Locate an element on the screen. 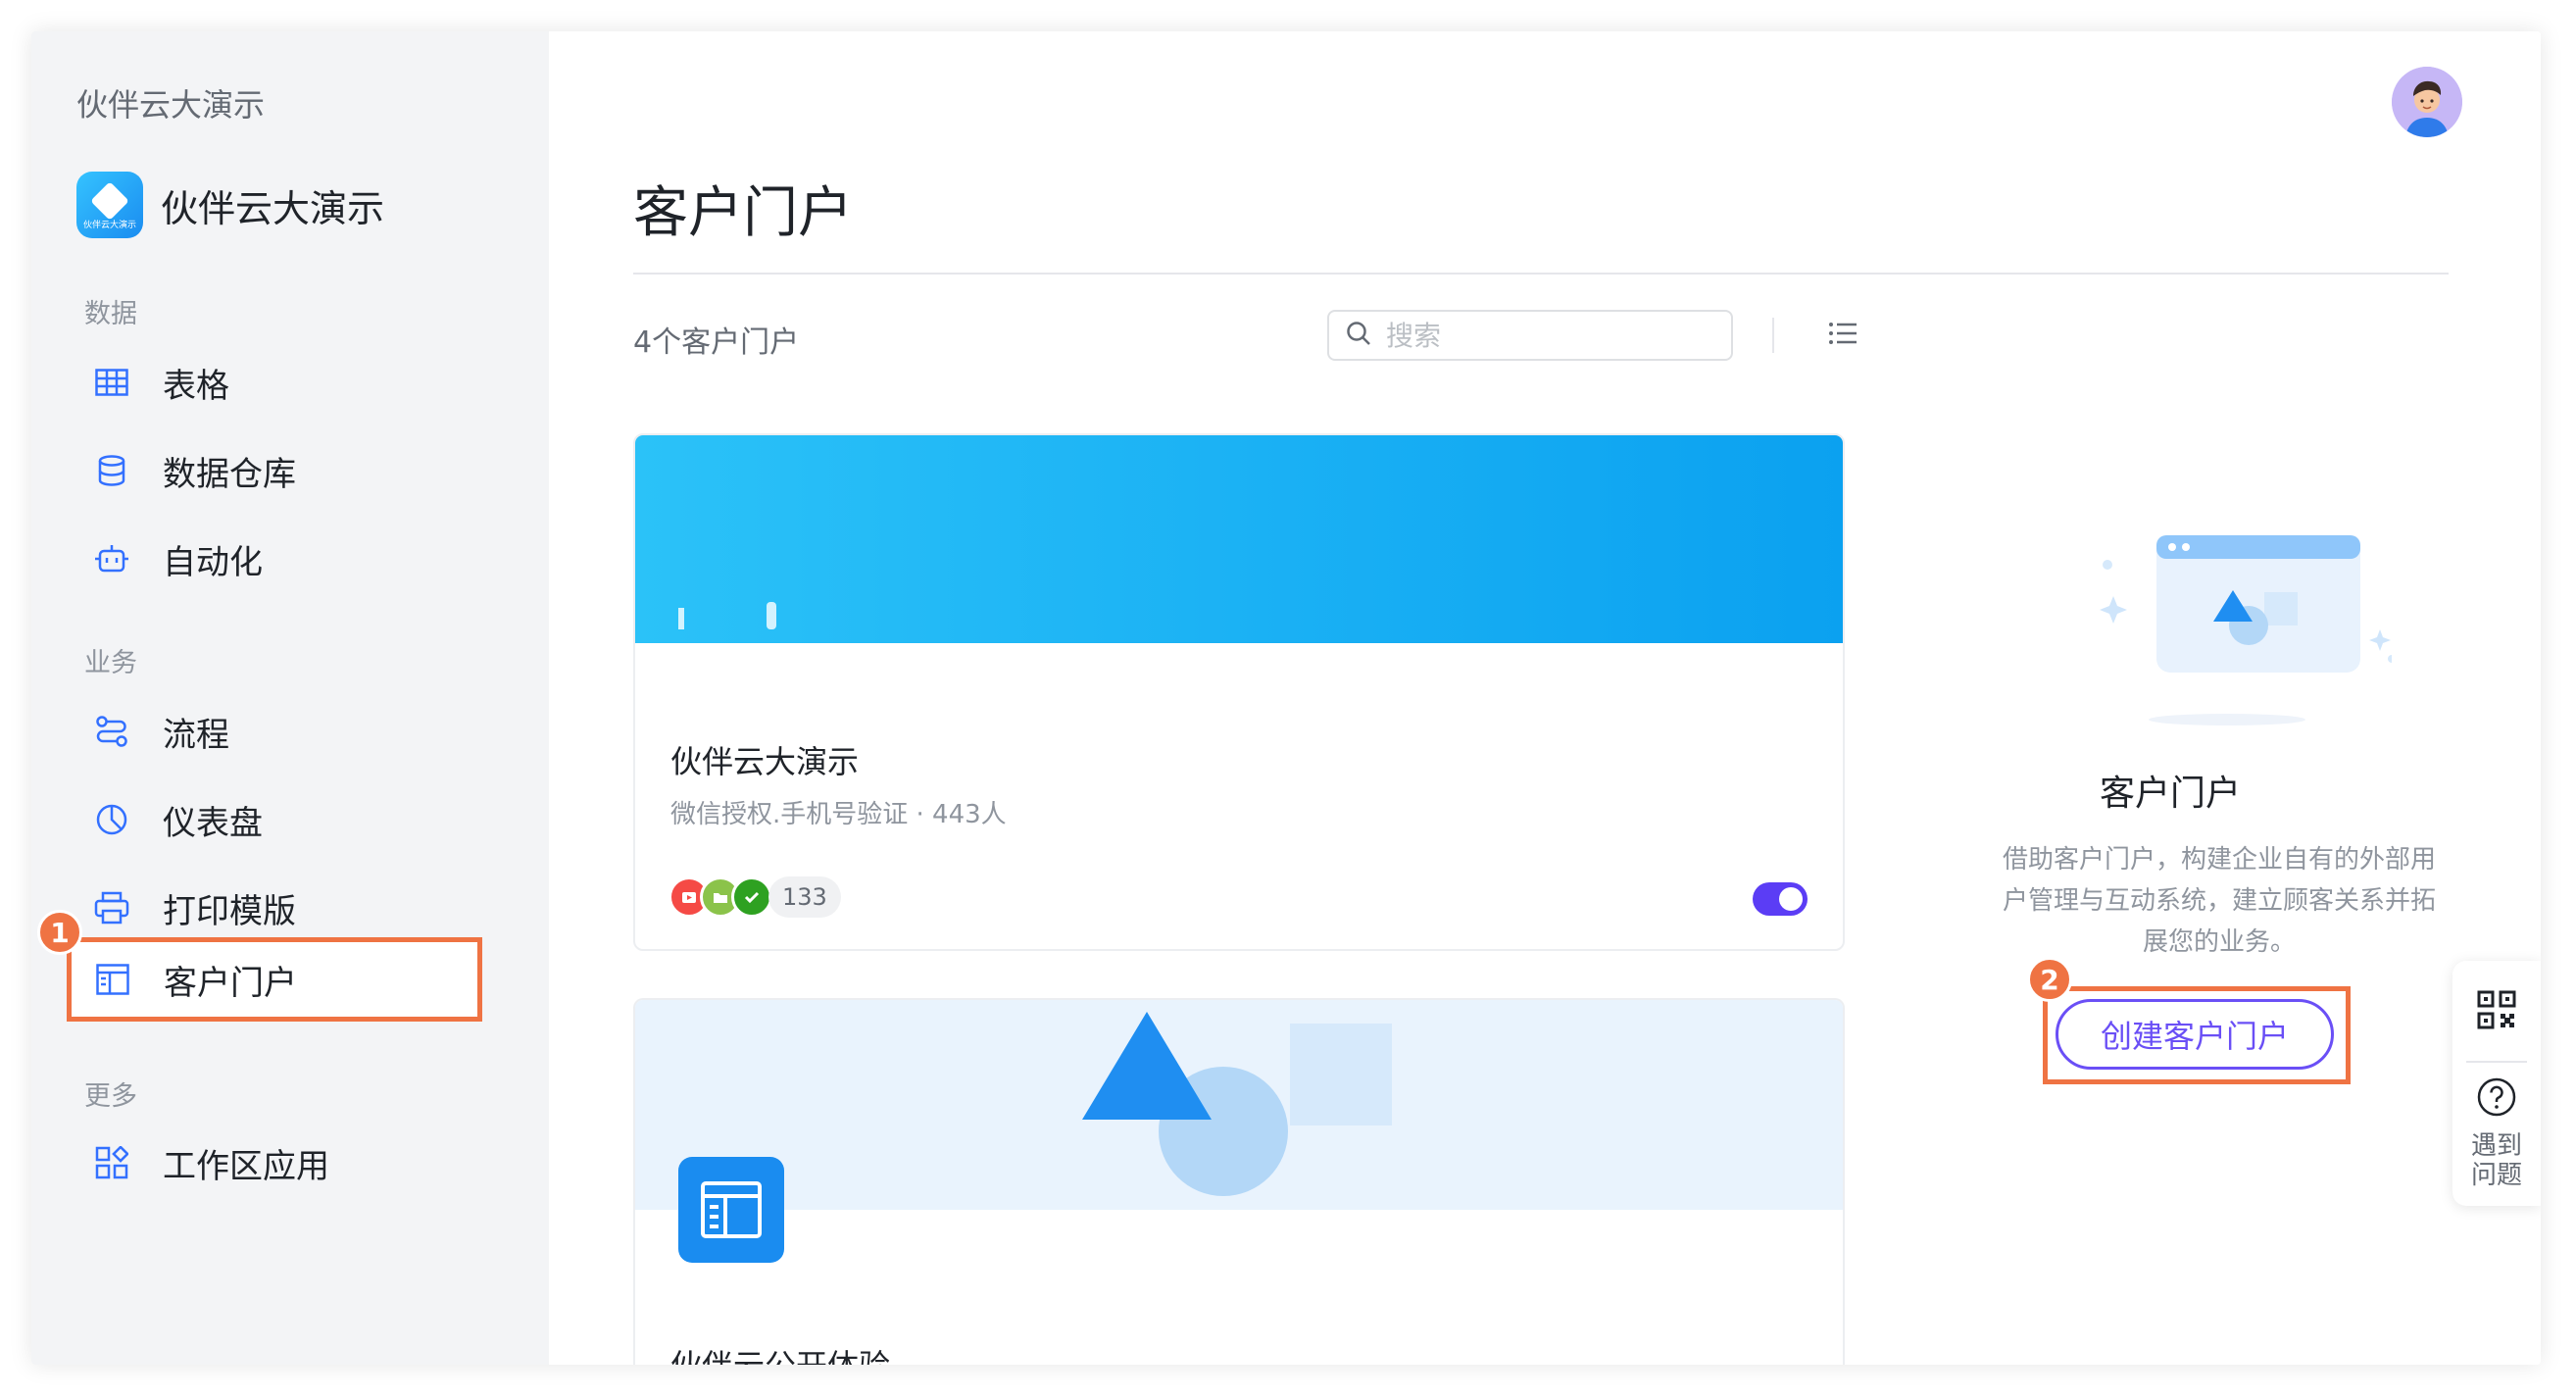  empty-state-description: 借助客户门户，构建企业自有的外部用户管理与互动系统，建立顾客关系并拓展您的业务。 is located at coordinates (2219, 901).